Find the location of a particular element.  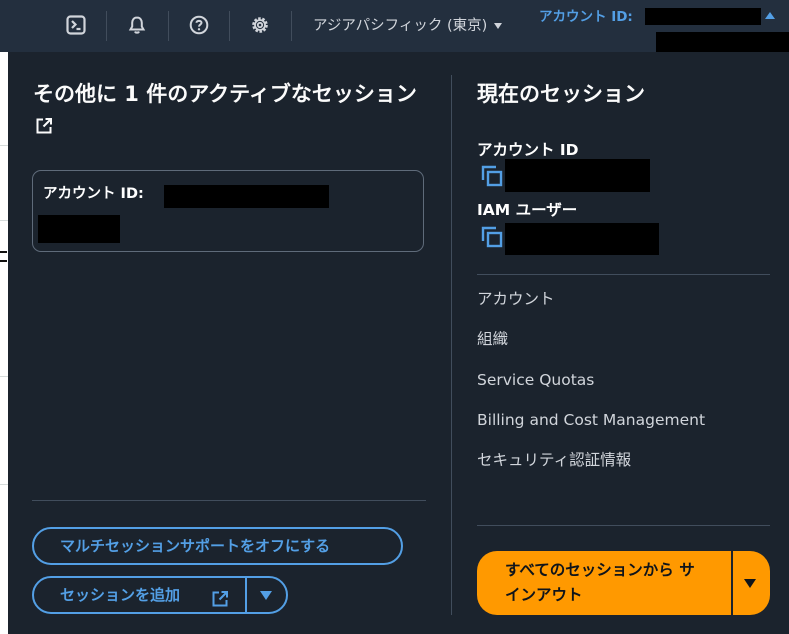

cloudshell-icon is located at coordinates (76, 25).